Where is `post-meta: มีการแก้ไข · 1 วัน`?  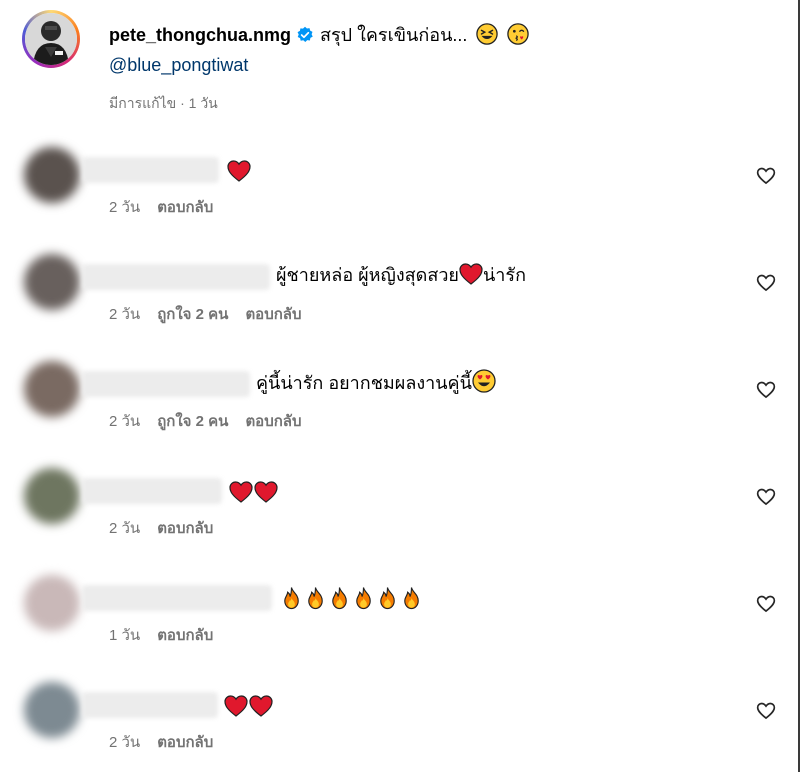
post-meta: มีการแก้ไข · 1 วัน is located at coordinates (163, 103).